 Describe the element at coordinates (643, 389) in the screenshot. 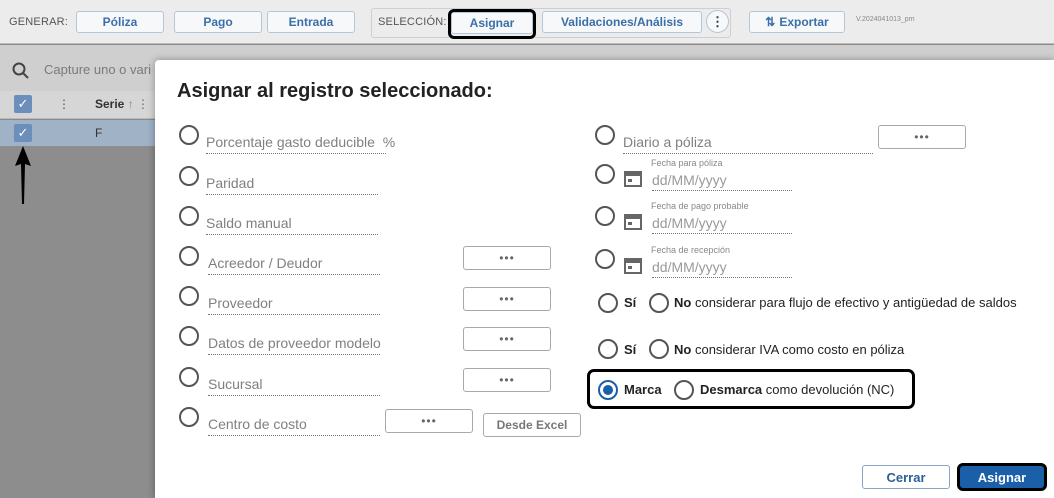

I see `marca-label: Marca` at that location.